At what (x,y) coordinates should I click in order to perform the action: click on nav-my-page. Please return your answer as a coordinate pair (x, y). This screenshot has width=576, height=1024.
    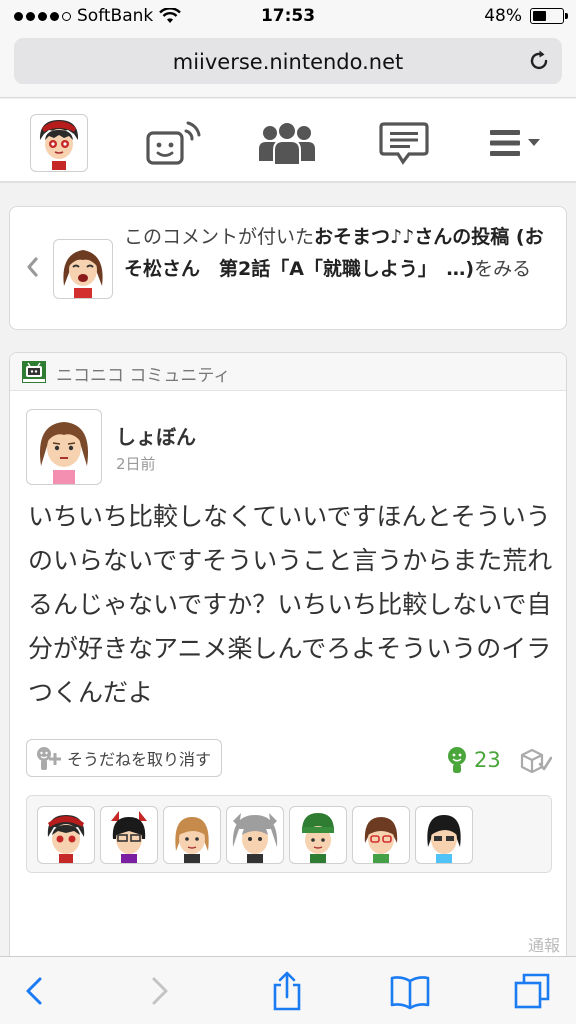
    Looking at the image, I should click on (59, 143).